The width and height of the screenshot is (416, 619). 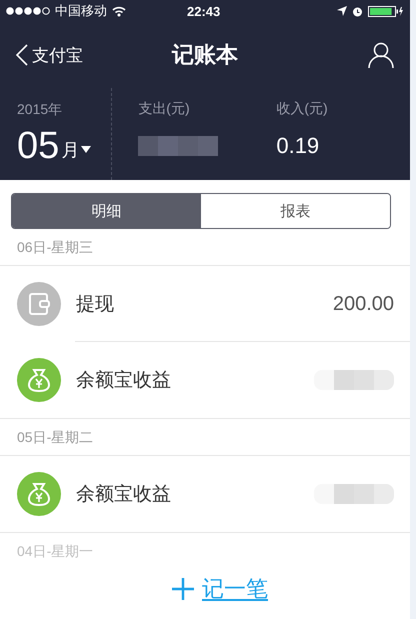 I want to click on date-header: 05日-星期二, so click(x=205, y=437).